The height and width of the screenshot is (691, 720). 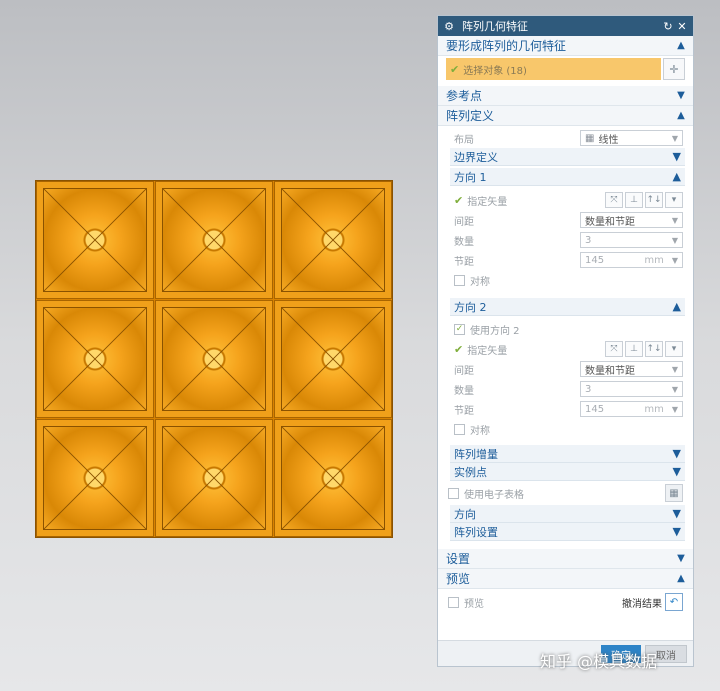 What do you see at coordinates (495, 331) in the screenshot?
I see `use-direction2-label: 使用方向 2` at bounding box center [495, 331].